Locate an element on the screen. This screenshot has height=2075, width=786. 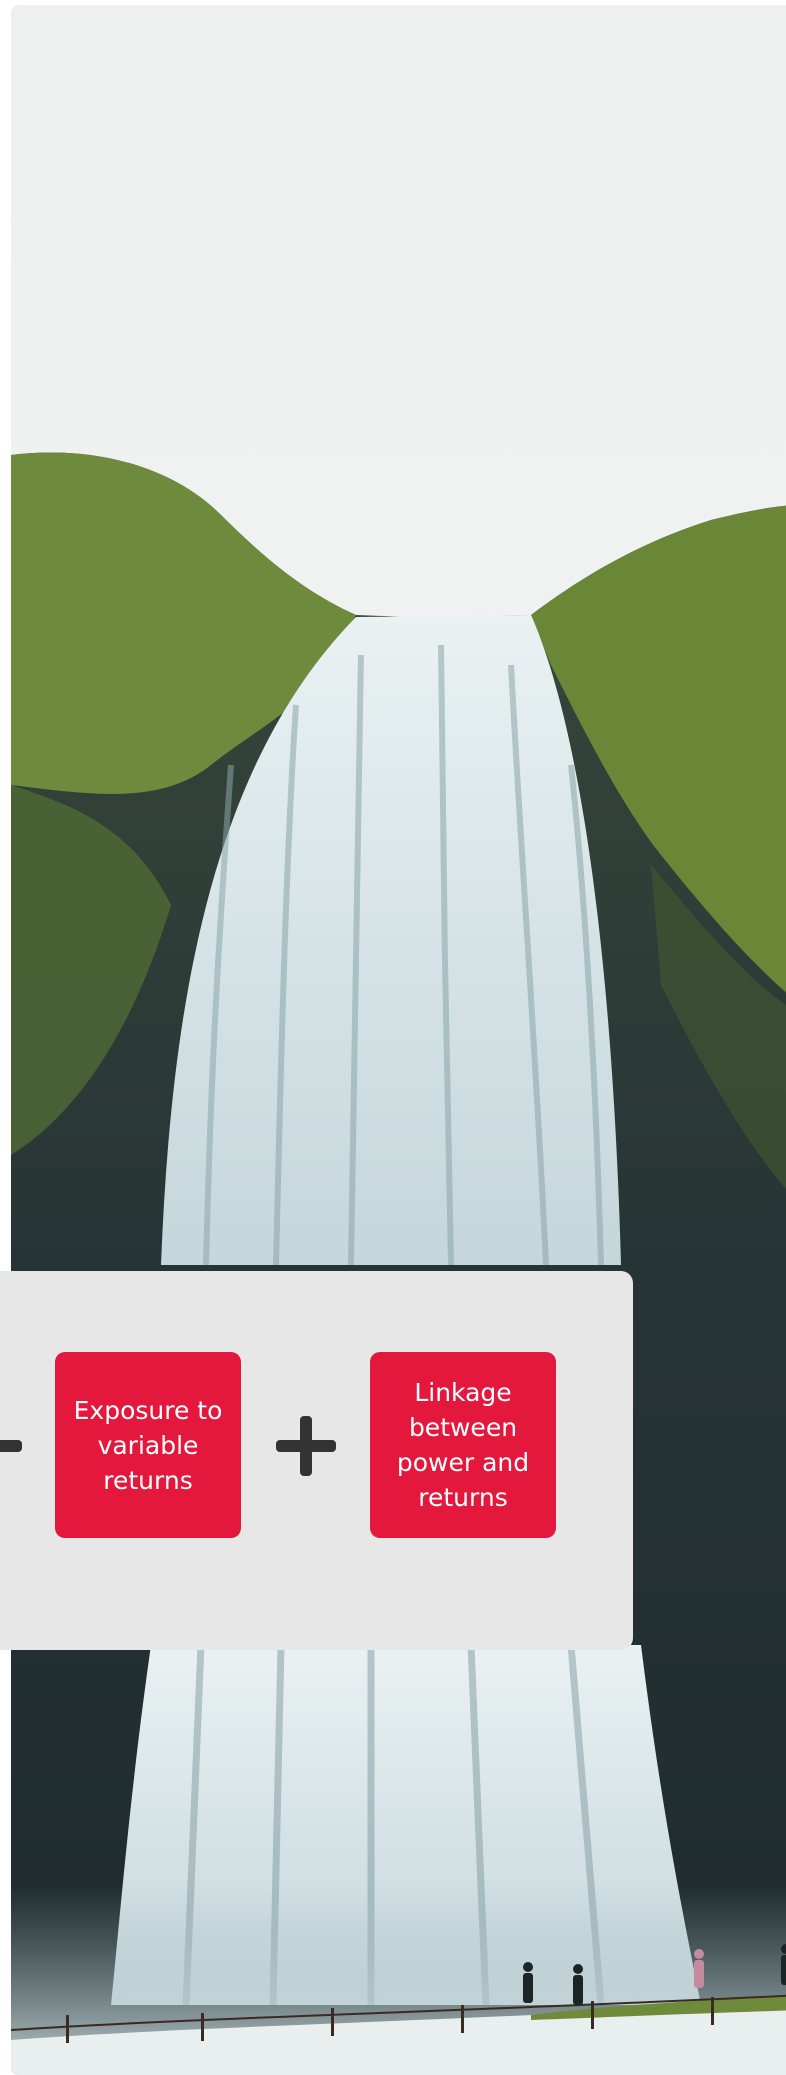
exposure-label: Exposure to variable returns is located at coordinates (148, 1445).